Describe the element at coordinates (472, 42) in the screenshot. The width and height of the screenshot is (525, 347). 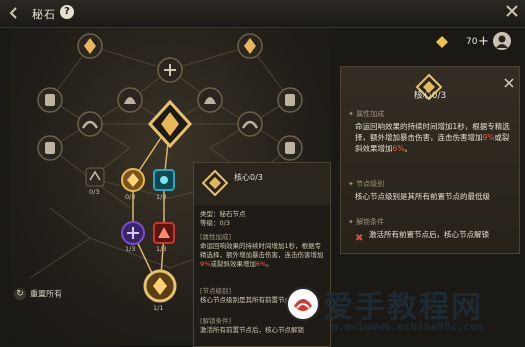
I see `currency-value: 70` at that location.